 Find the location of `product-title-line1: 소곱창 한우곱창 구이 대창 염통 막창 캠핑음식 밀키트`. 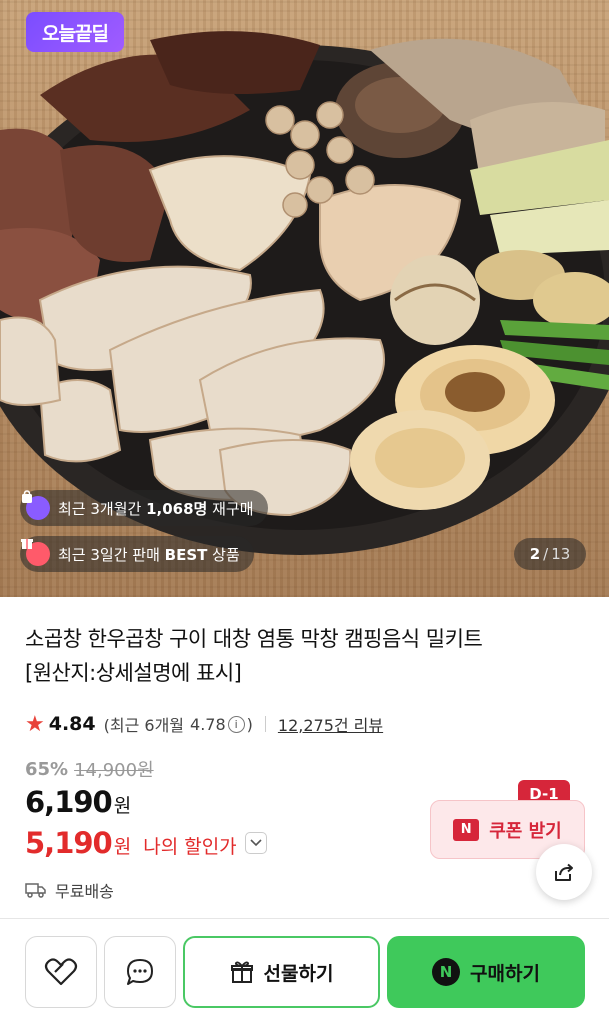

product-title-line1: 소곱창 한우곱창 구이 대창 염통 막창 캠핑음식 밀키트 is located at coordinates (254, 639).